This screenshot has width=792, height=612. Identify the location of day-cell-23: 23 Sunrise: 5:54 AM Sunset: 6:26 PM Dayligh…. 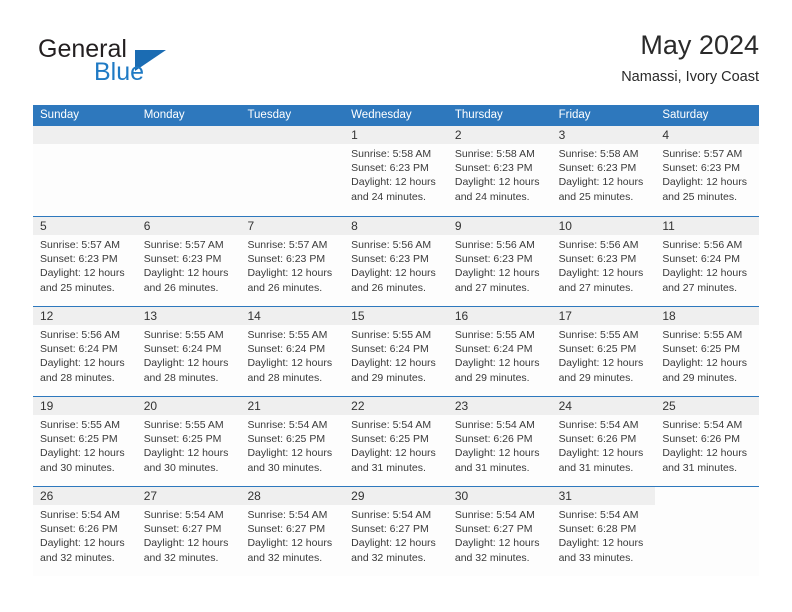
(499, 441).